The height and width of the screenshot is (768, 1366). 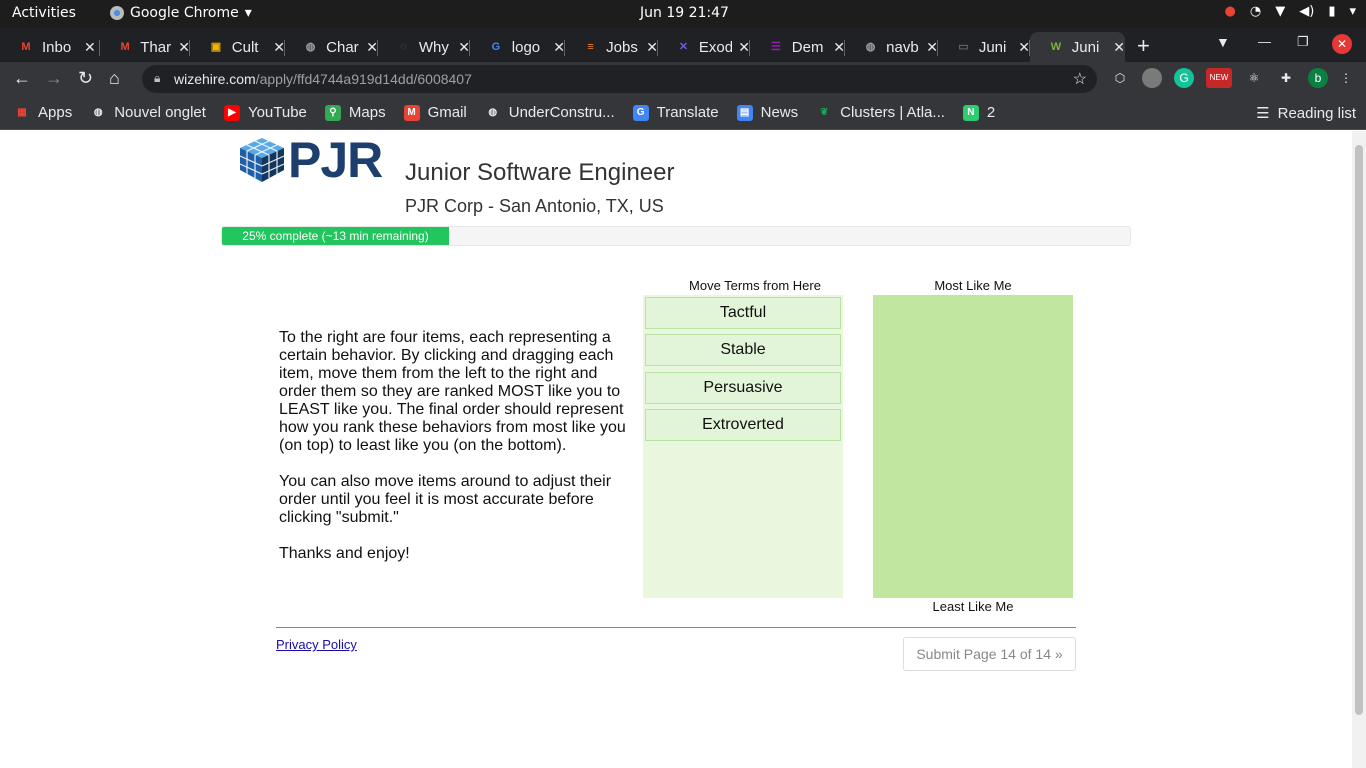 I want to click on react-devtools-icon: ⚛, so click(x=1254, y=78).